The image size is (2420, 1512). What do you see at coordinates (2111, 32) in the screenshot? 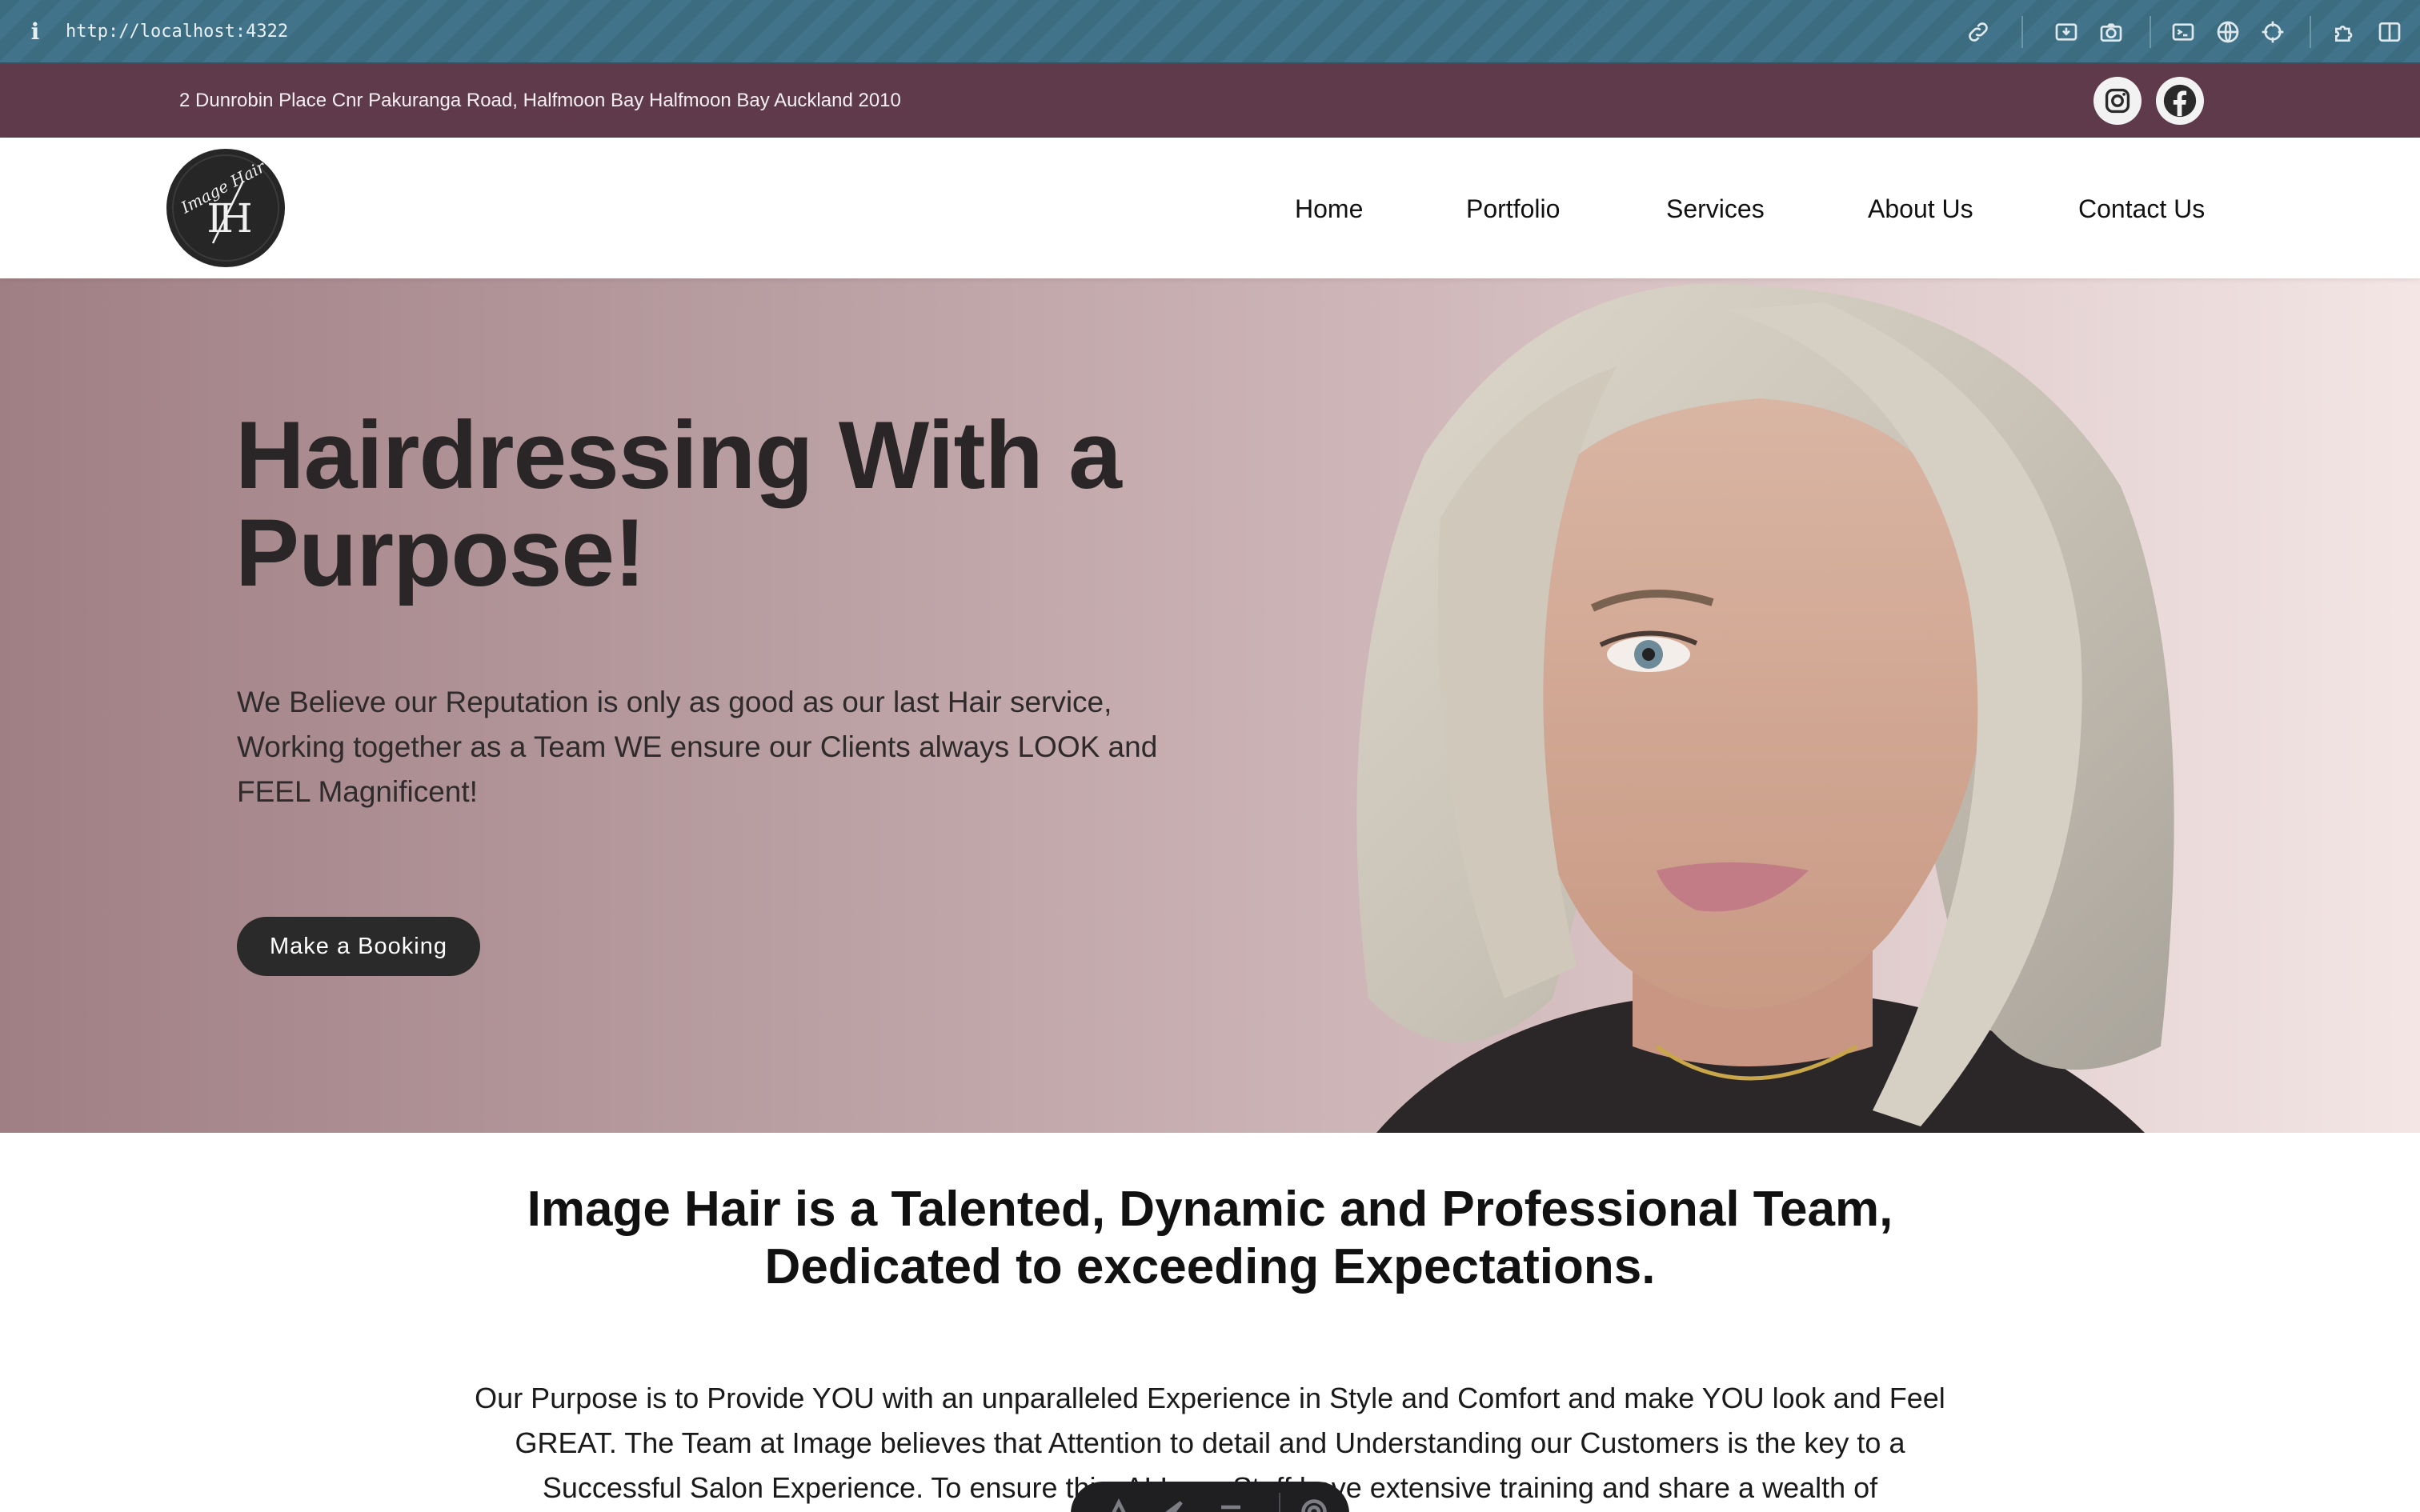
I see `camera-icon` at bounding box center [2111, 32].